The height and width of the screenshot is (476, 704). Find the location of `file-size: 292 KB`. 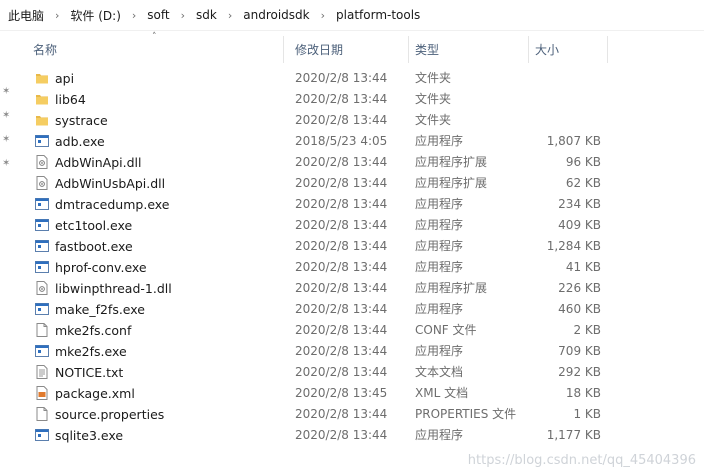

file-size: 292 KB is located at coordinates (579, 372).